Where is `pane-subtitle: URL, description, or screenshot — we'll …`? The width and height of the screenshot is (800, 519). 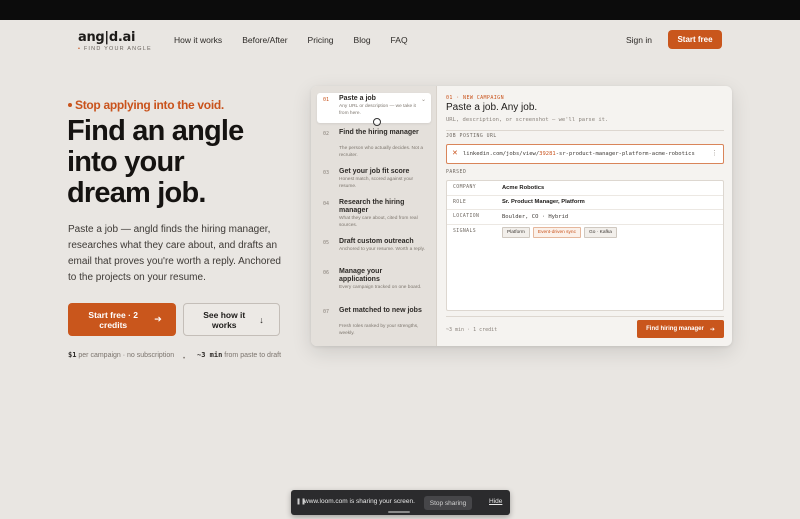 pane-subtitle: URL, description, or screenshot — we'll … is located at coordinates (527, 120).